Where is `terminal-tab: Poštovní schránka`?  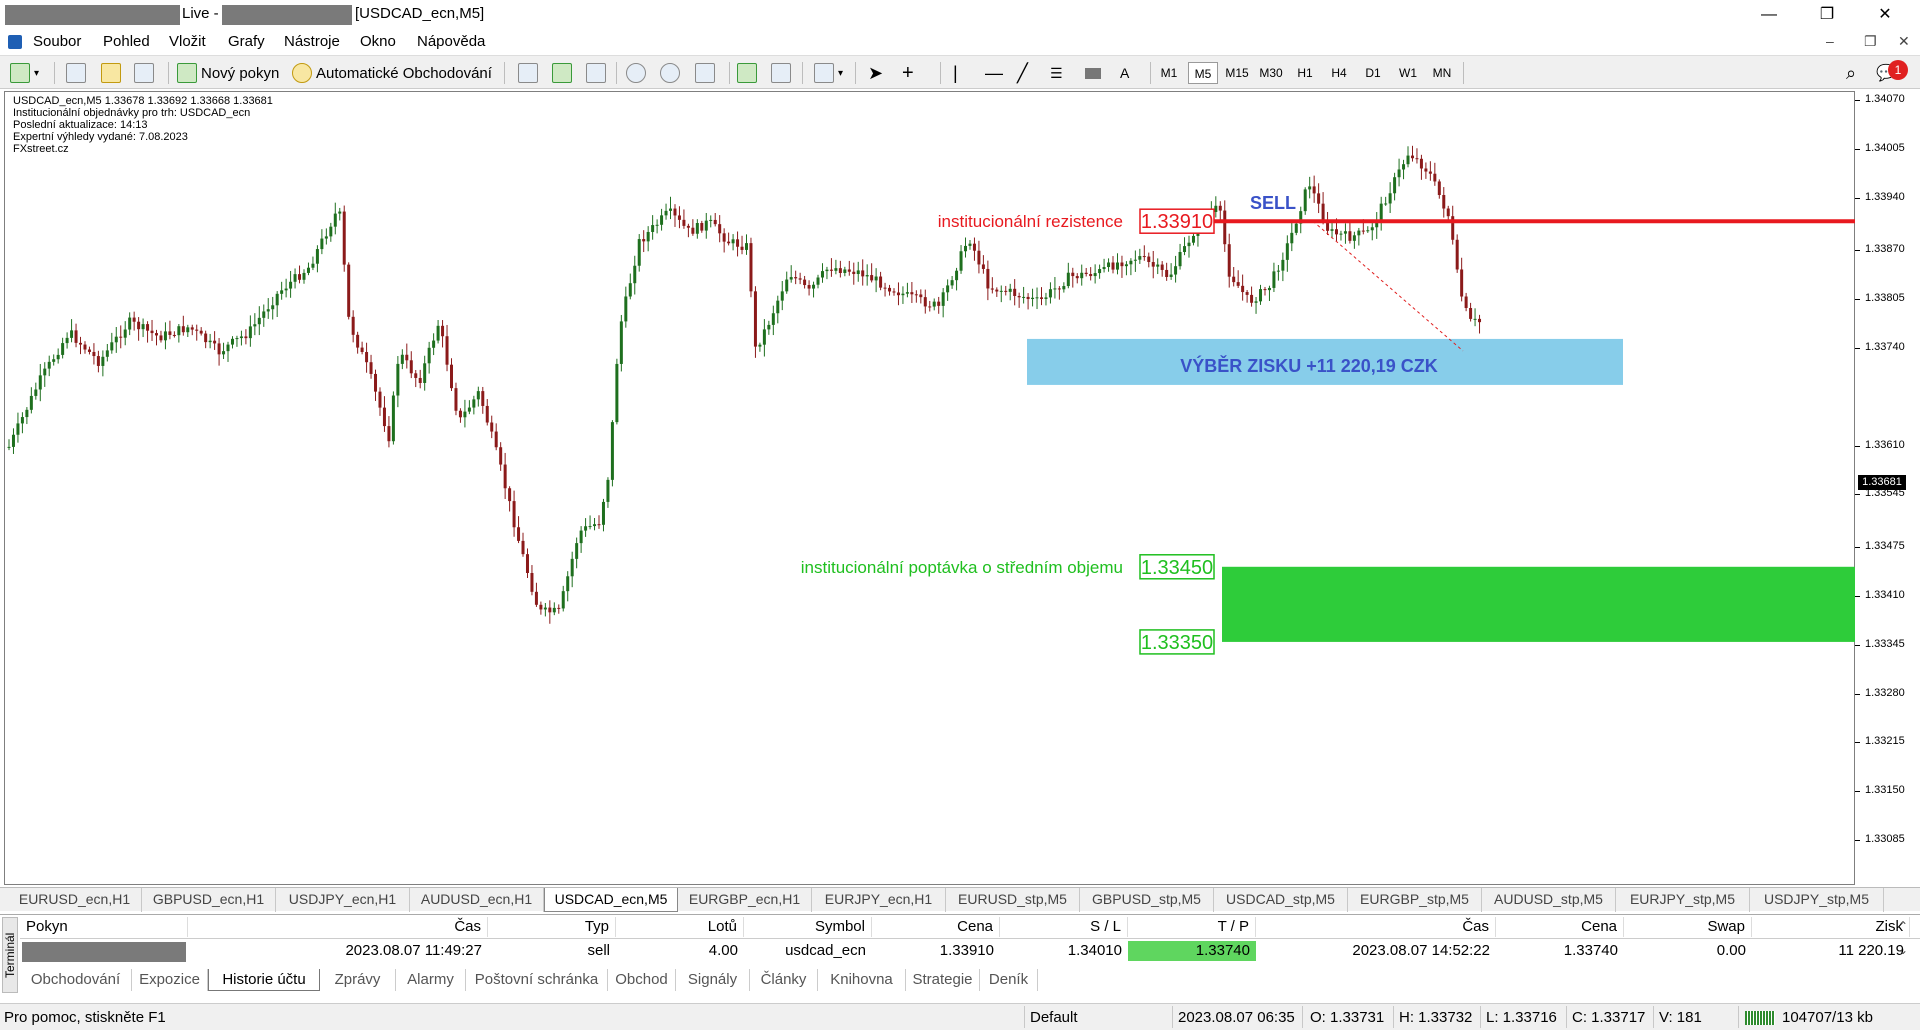
terminal-tab: Poštovní schránka is located at coordinates (537, 980).